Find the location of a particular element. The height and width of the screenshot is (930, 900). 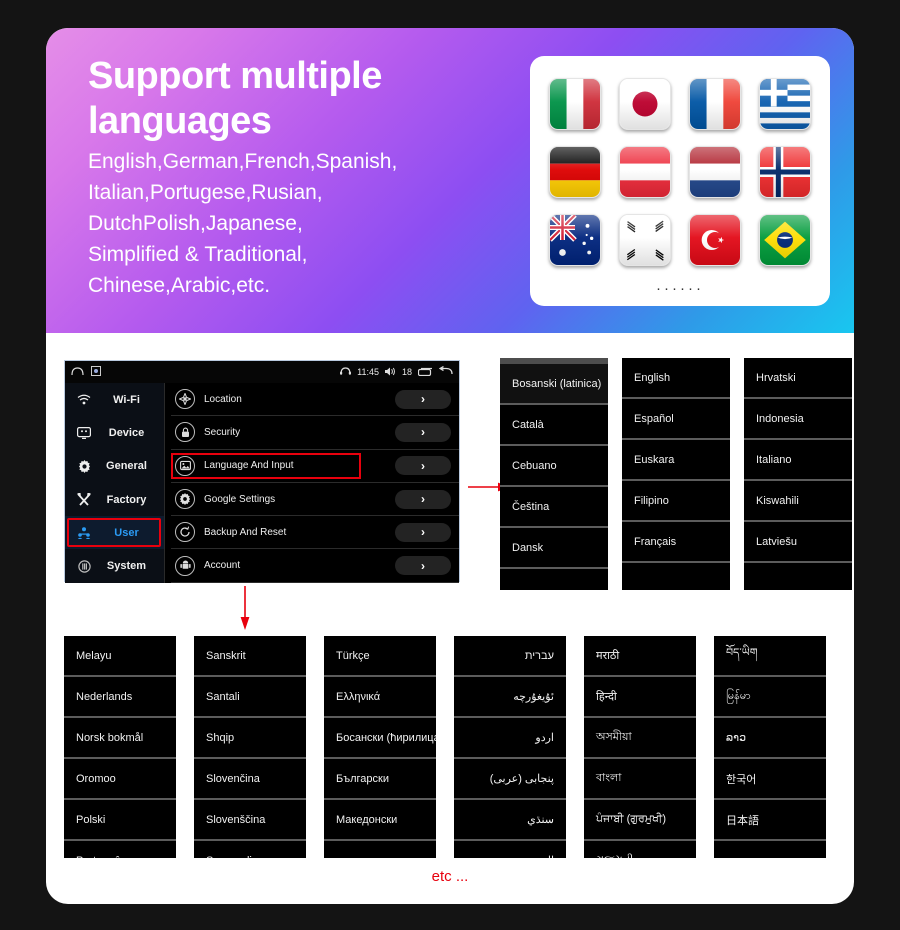

list-item: 日本語 is located at coordinates (770, 820).